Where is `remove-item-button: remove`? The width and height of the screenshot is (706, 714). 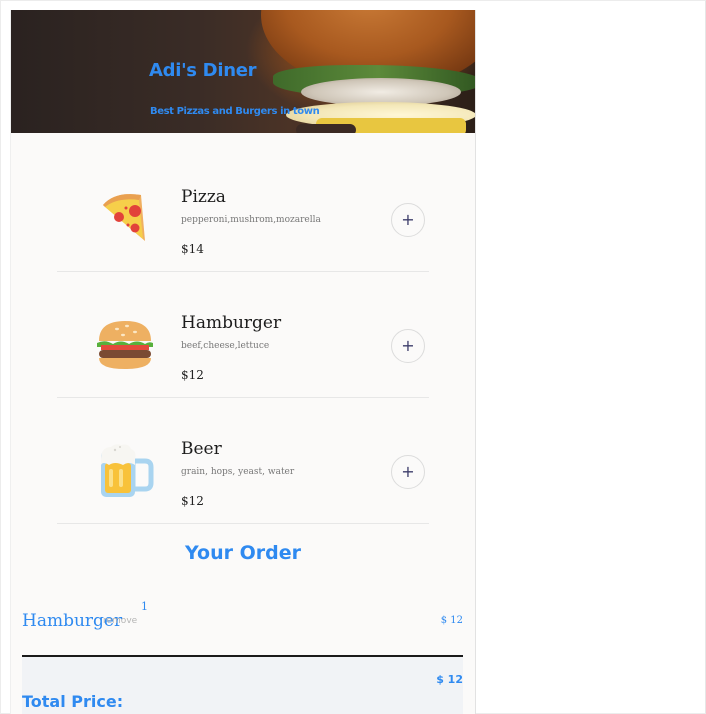
remove-item-button: remove is located at coordinates (120, 621).